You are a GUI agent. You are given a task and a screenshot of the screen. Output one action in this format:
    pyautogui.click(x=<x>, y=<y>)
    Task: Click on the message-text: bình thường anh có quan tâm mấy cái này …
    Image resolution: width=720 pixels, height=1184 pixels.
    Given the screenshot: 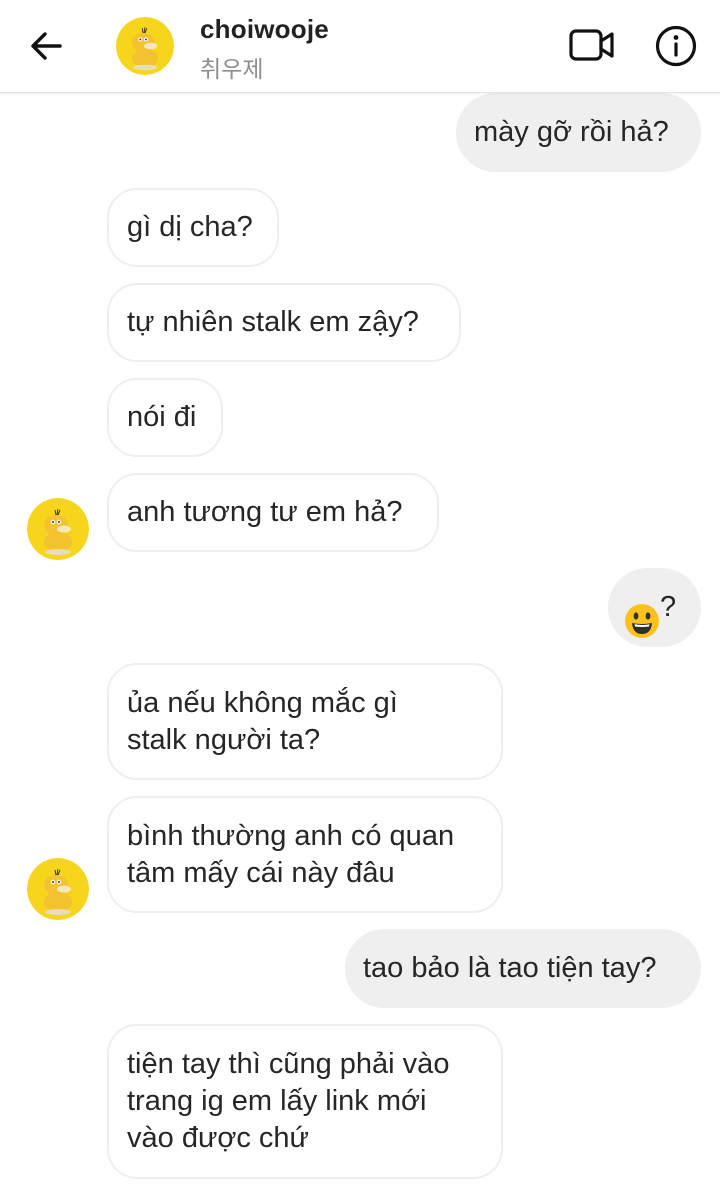 What is the action you would take?
    pyautogui.click(x=291, y=854)
    